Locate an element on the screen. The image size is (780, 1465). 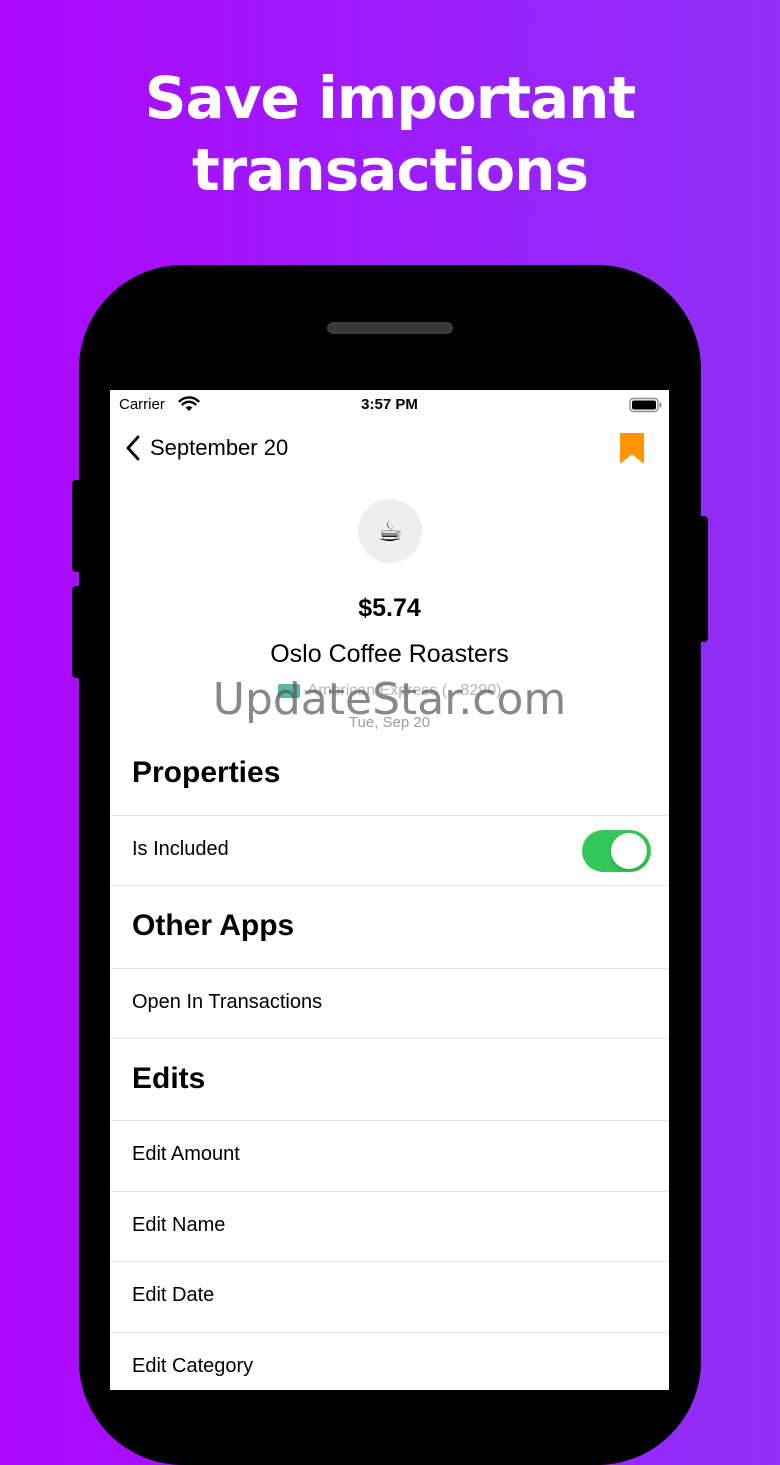
back-button-label: September 20 is located at coordinates (219, 447).